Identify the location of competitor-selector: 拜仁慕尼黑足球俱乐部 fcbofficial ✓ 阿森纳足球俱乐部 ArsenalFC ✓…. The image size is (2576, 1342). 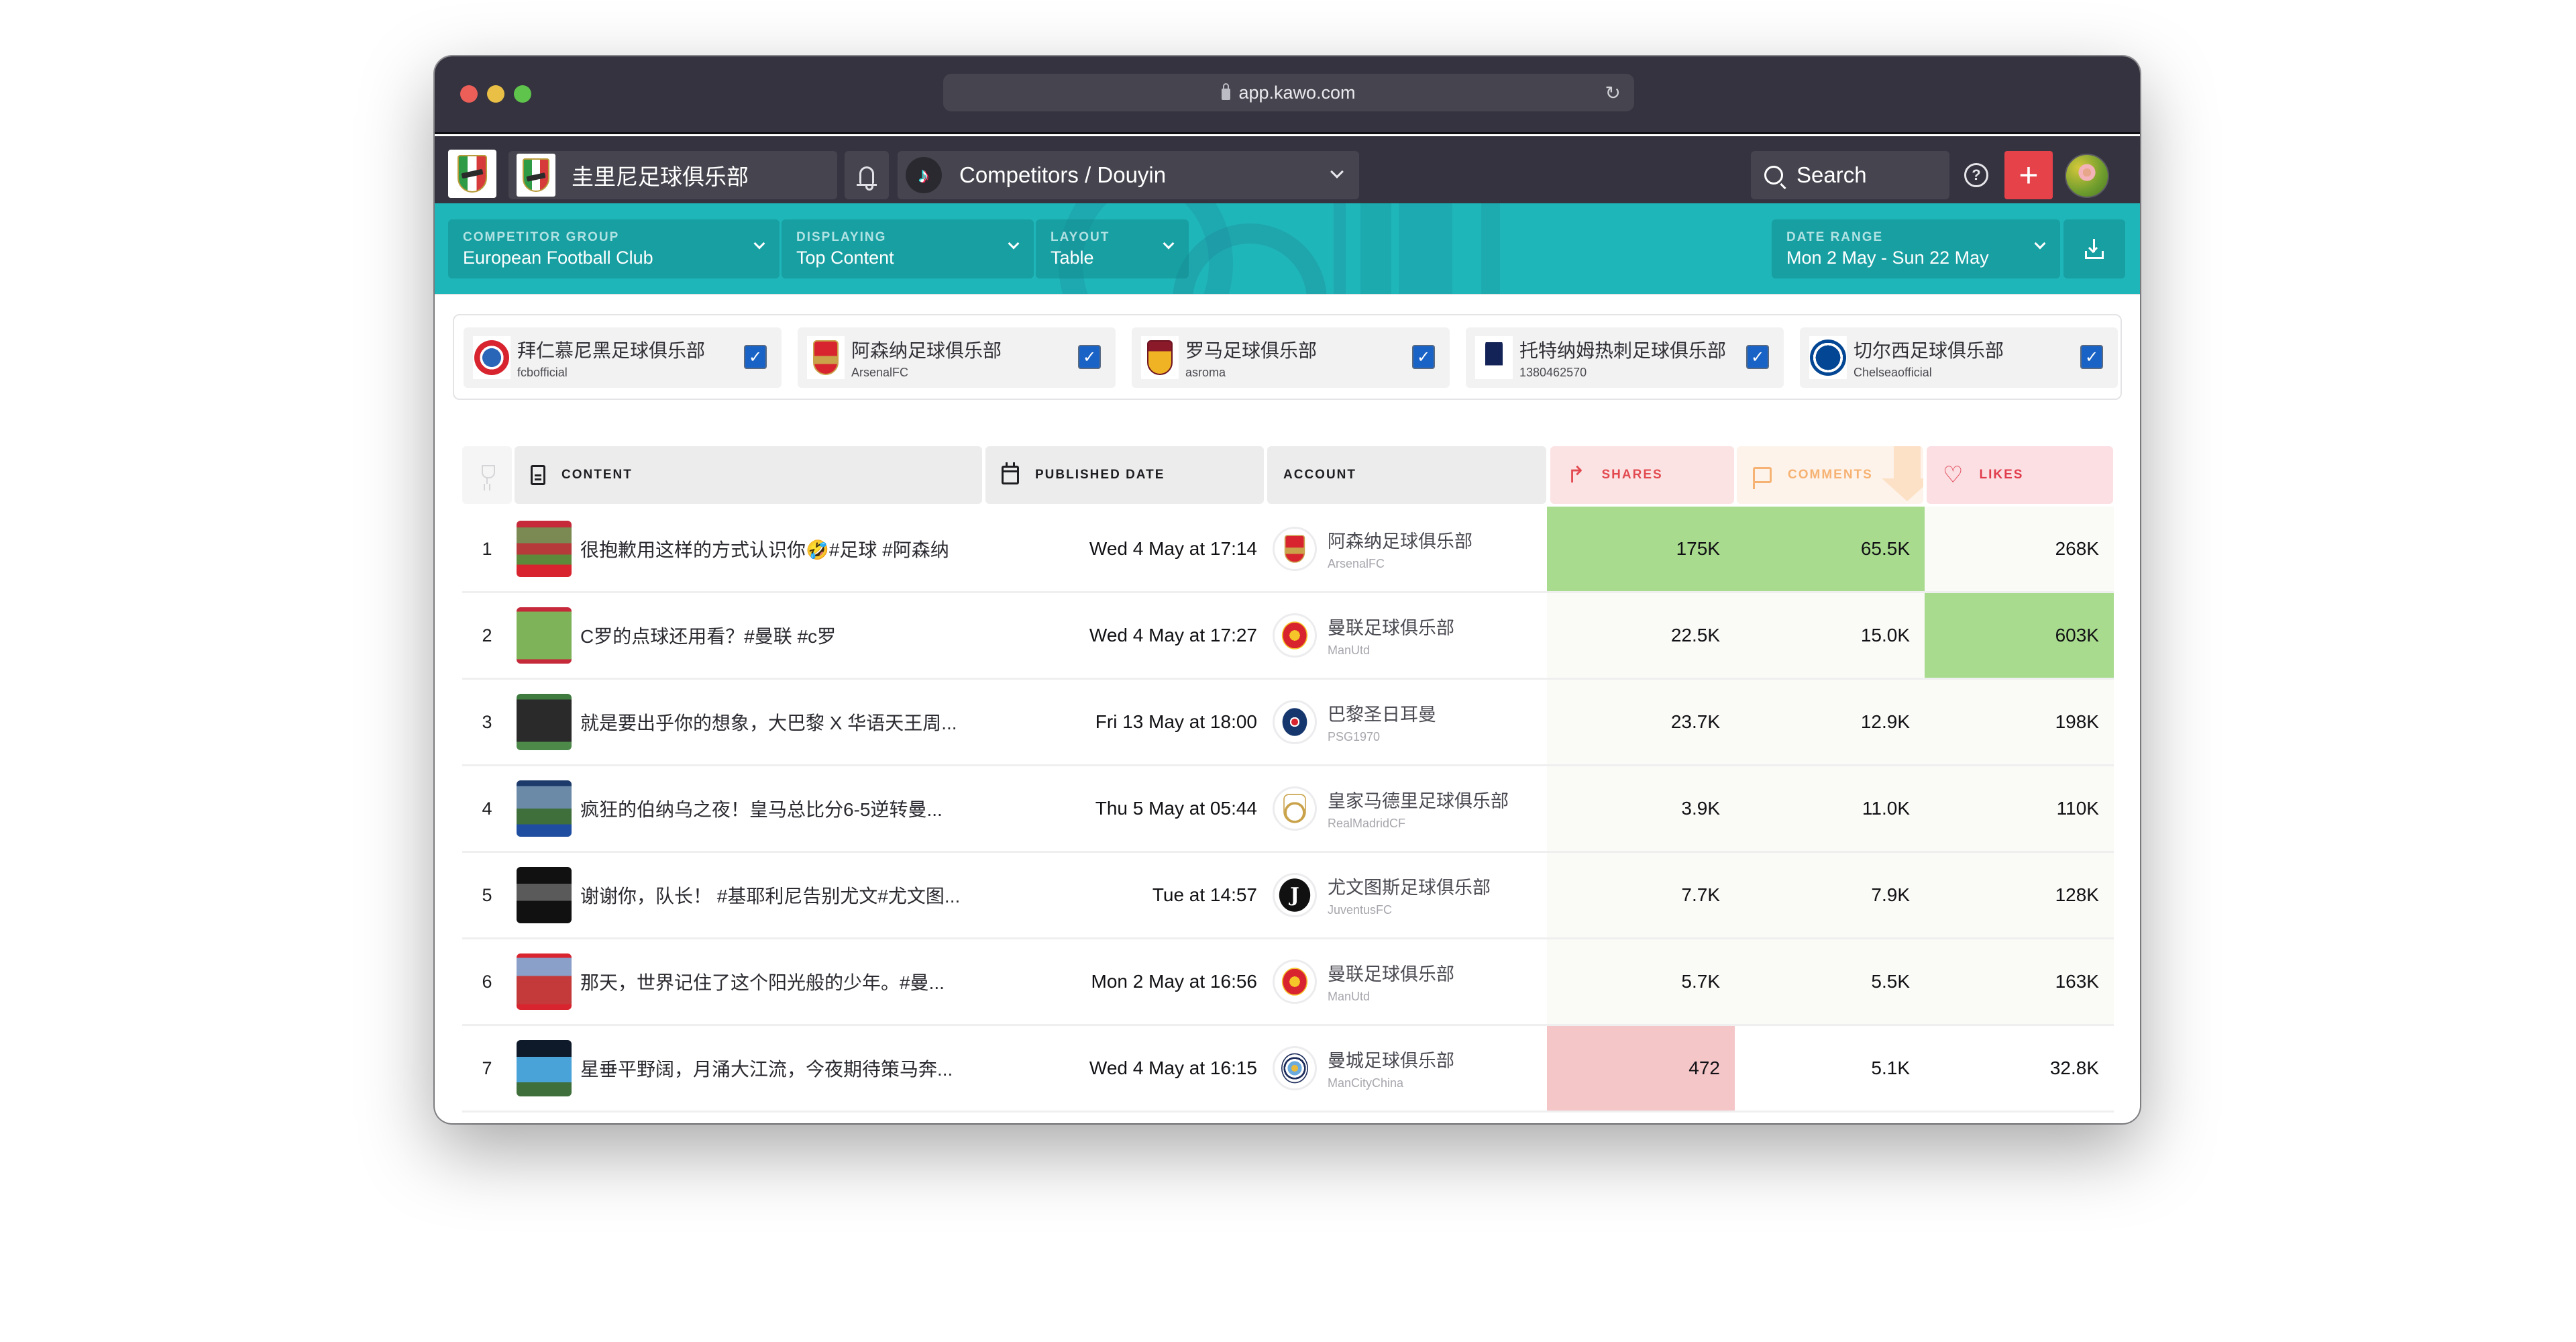
(1287, 357).